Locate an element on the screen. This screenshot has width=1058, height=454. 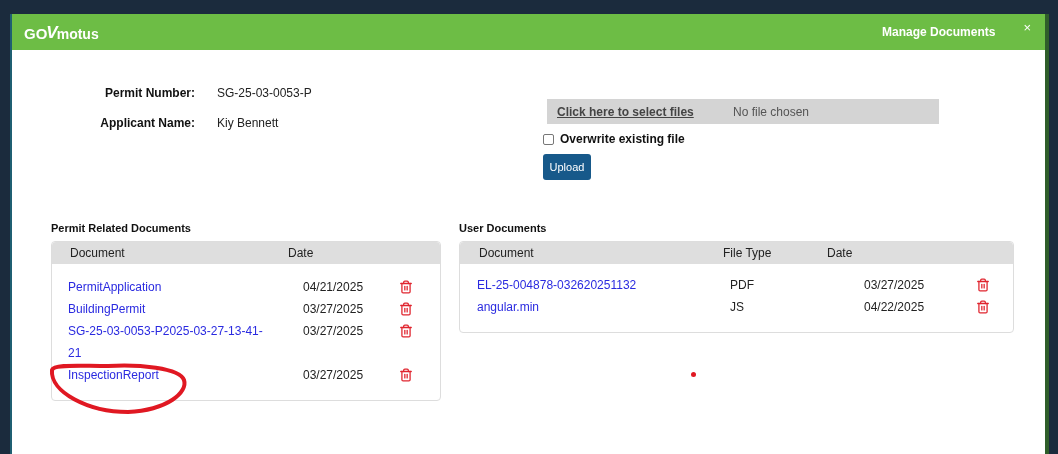
document-link: BuildingPermit is located at coordinates (167, 308).